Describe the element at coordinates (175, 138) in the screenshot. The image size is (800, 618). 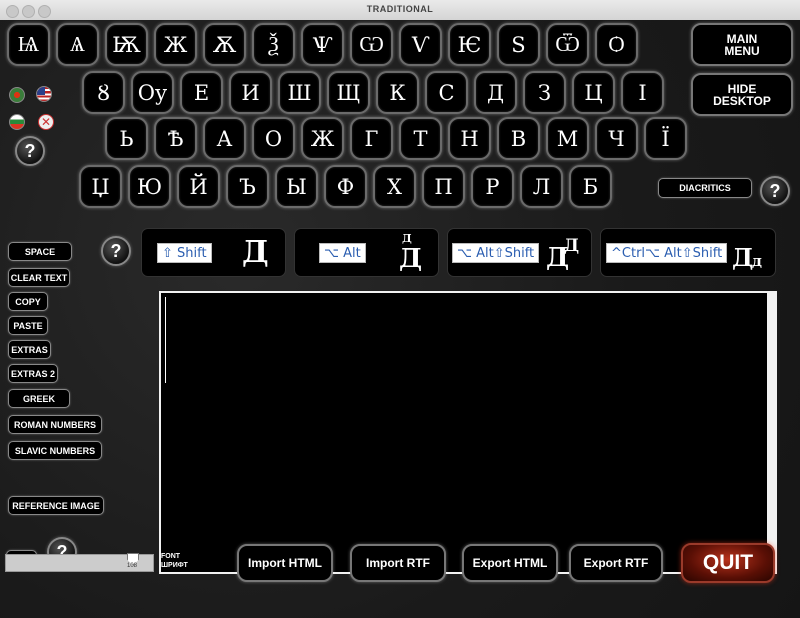
I see `key-r3-2: Ѣ` at that location.